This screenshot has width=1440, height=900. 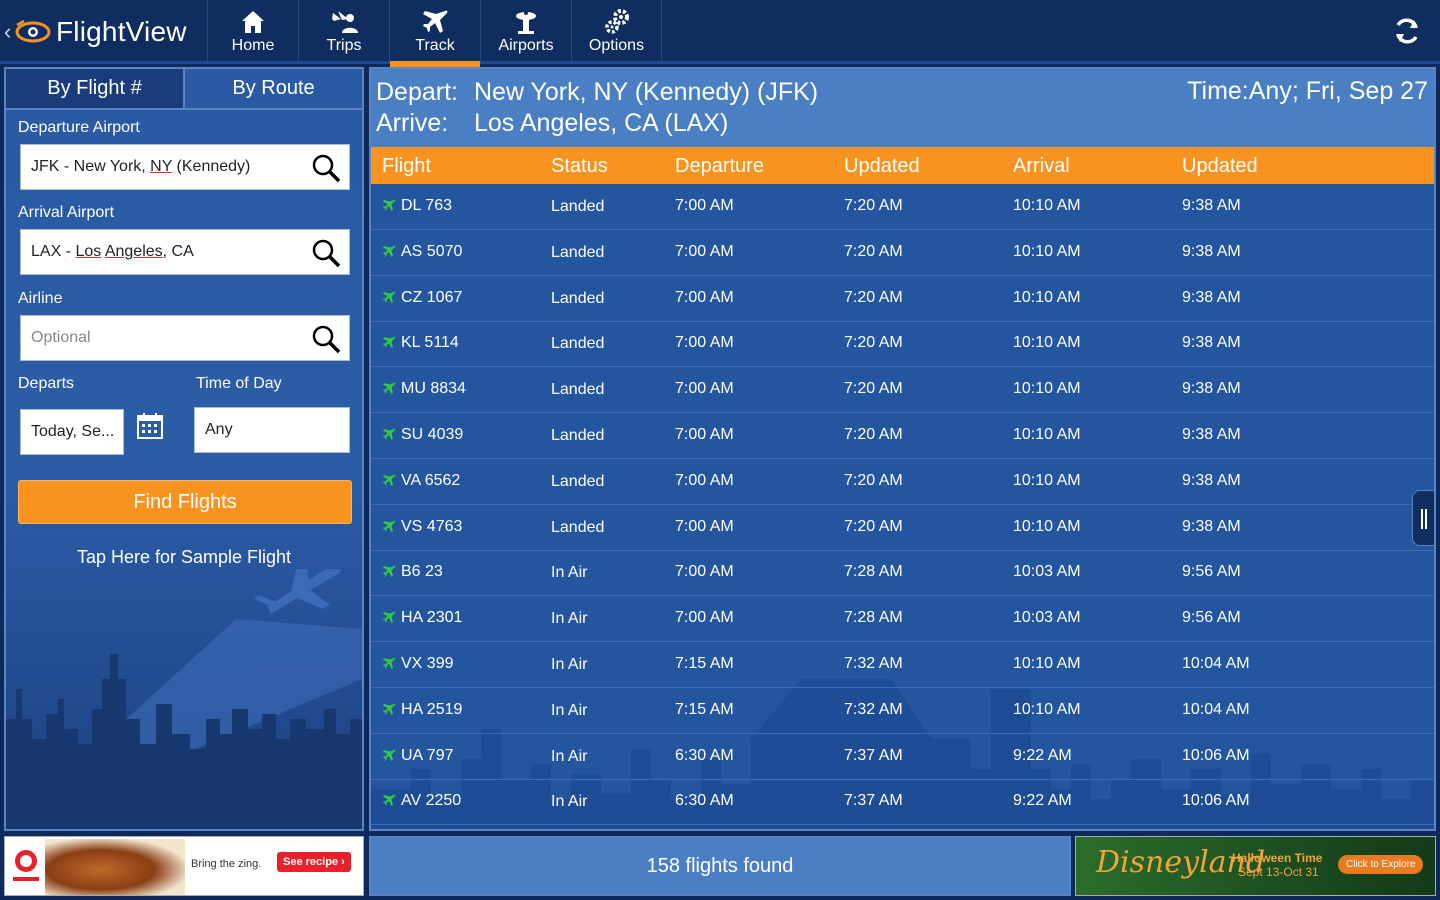 I want to click on side-drawer-handle, so click(x=1423, y=518).